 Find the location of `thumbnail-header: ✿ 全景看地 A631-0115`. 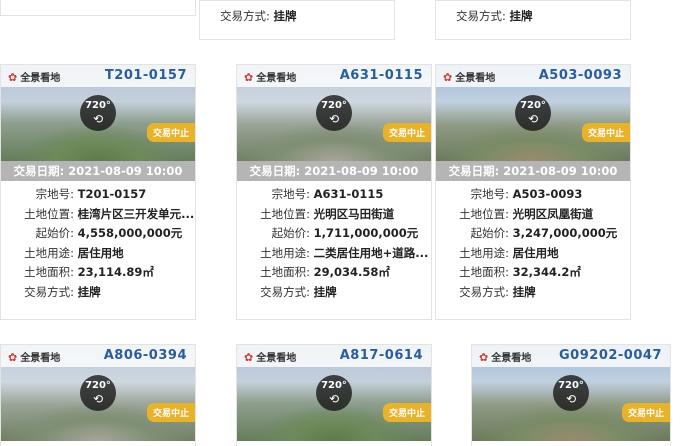

thumbnail-header: ✿ 全景看地 A631-0115 is located at coordinates (334, 76).